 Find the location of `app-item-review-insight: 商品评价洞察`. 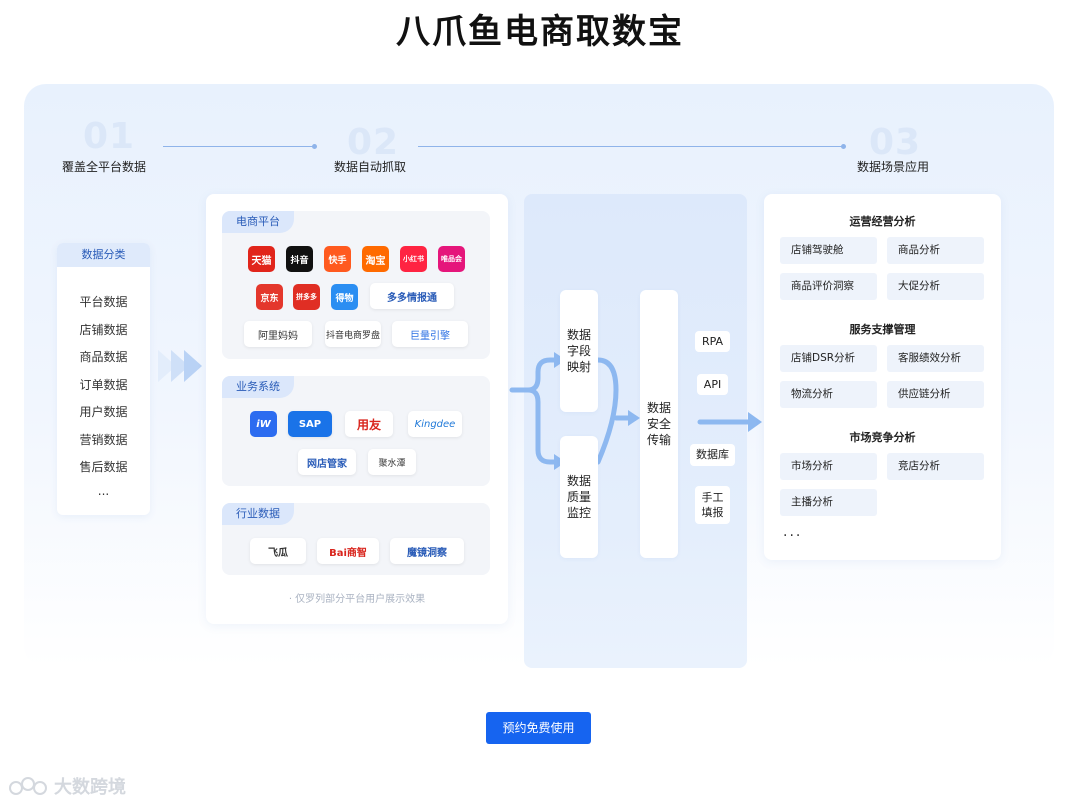

app-item-review-insight: 商品评价洞察 is located at coordinates (828, 286).